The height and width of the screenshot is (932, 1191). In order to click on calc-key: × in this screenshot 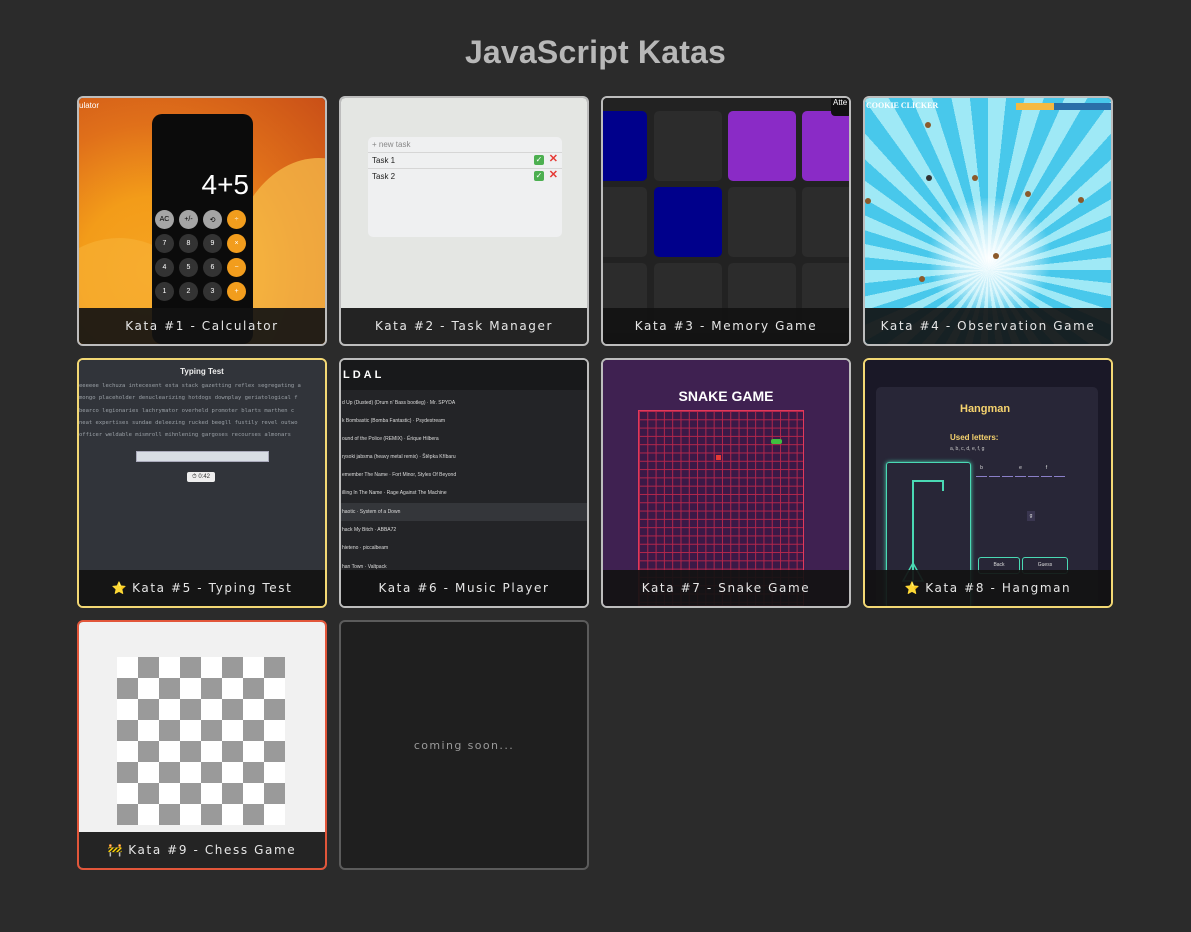, I will do `click(236, 243)`.